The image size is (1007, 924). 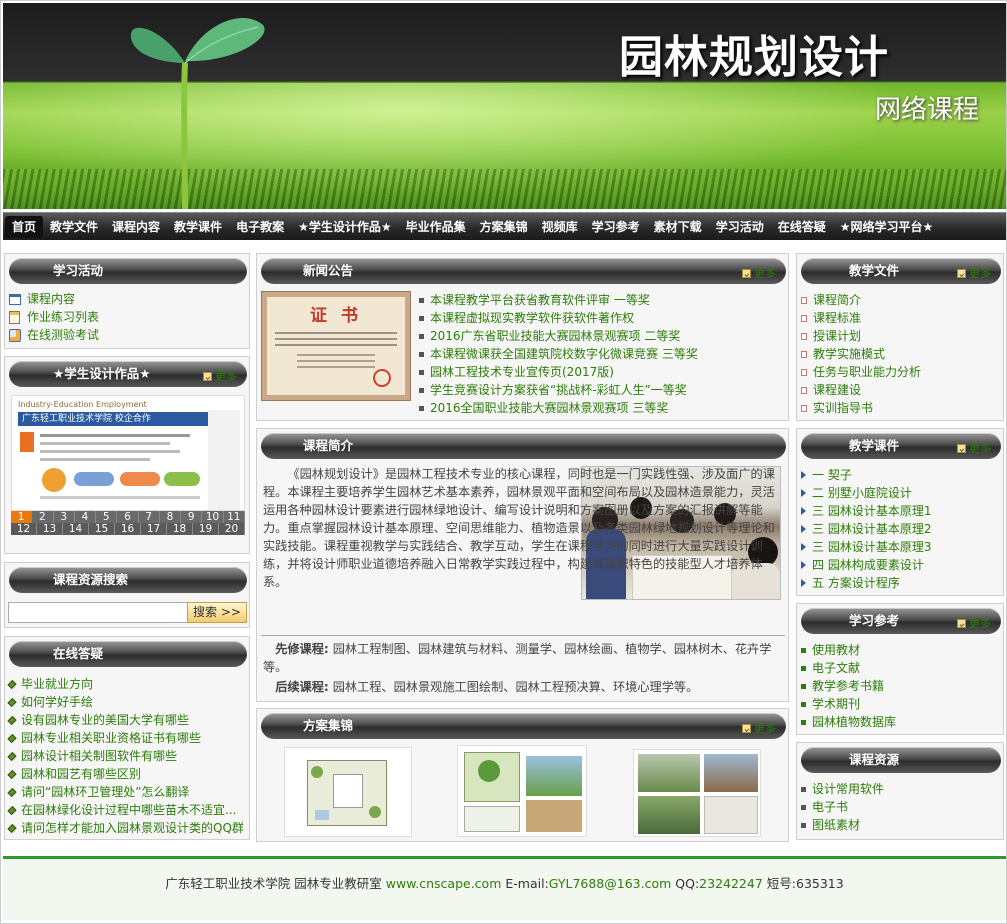 I want to click on slides-item: 三 园林设计基本原理1, so click(x=900, y=511).